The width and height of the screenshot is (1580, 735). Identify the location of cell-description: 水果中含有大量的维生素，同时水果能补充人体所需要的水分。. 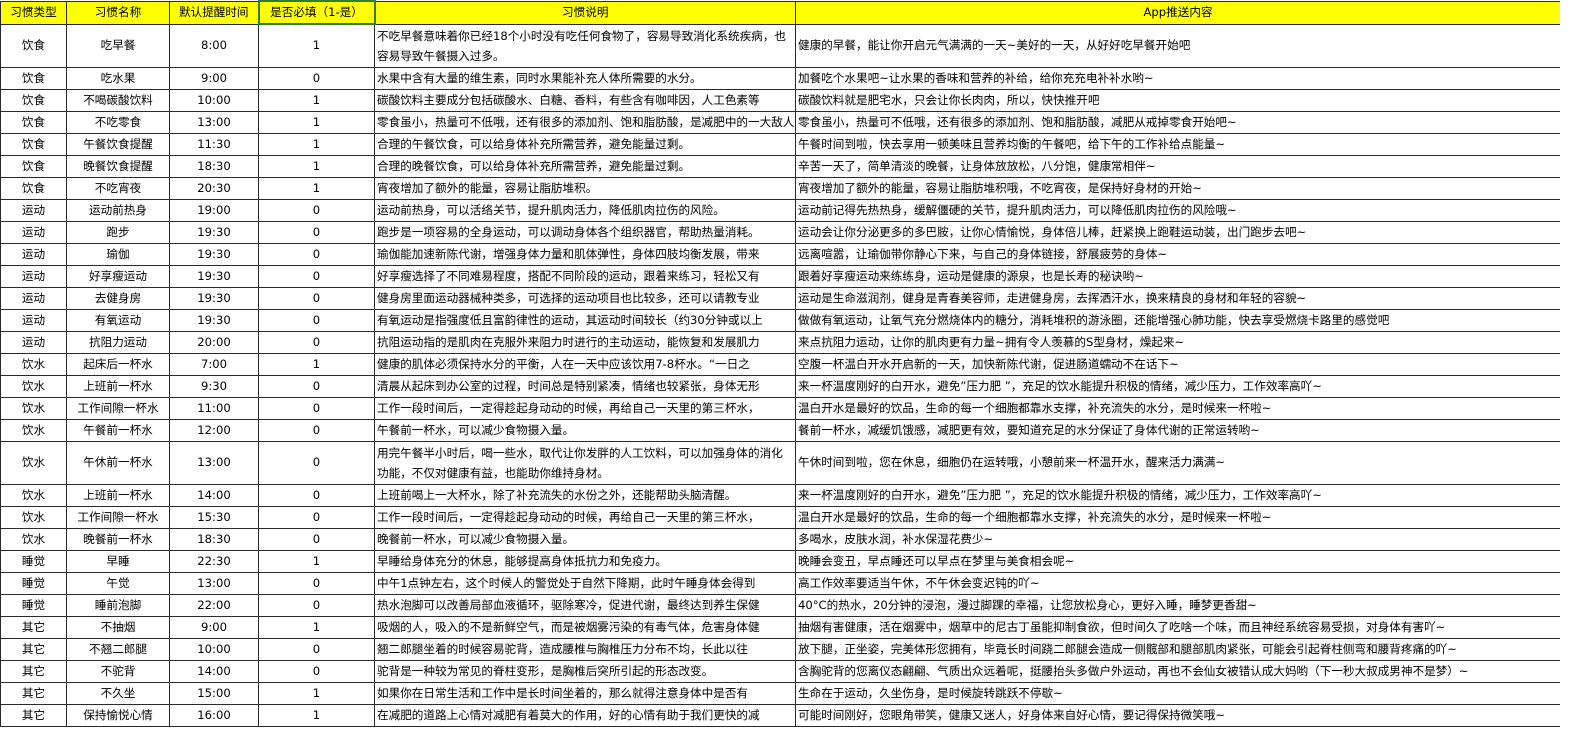
(585, 78).